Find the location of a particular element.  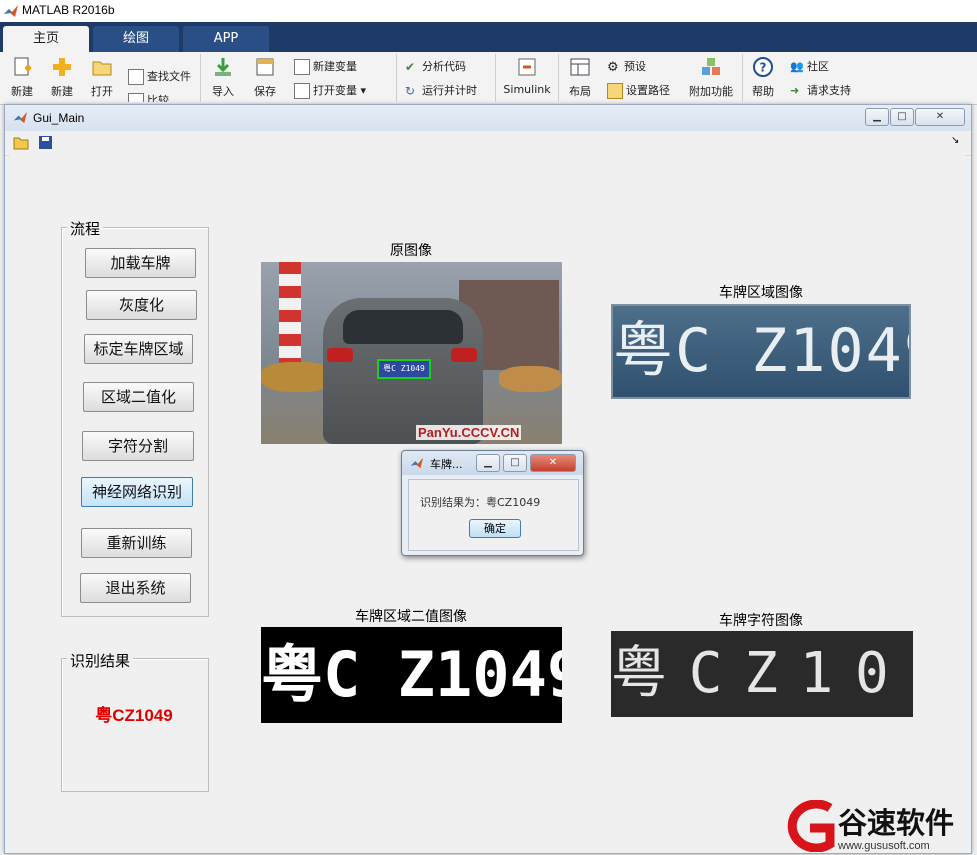

dropdown-arrow-icon: ▾ is located at coordinates (363, 90).